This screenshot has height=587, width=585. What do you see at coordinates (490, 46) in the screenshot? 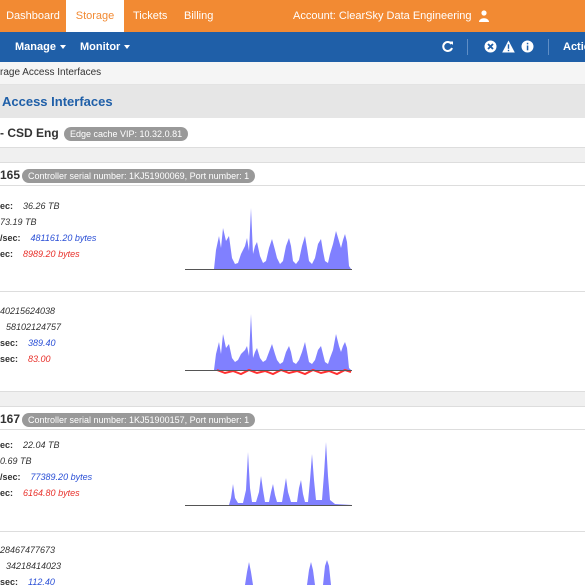
I see `close-circle-icon` at bounding box center [490, 46].